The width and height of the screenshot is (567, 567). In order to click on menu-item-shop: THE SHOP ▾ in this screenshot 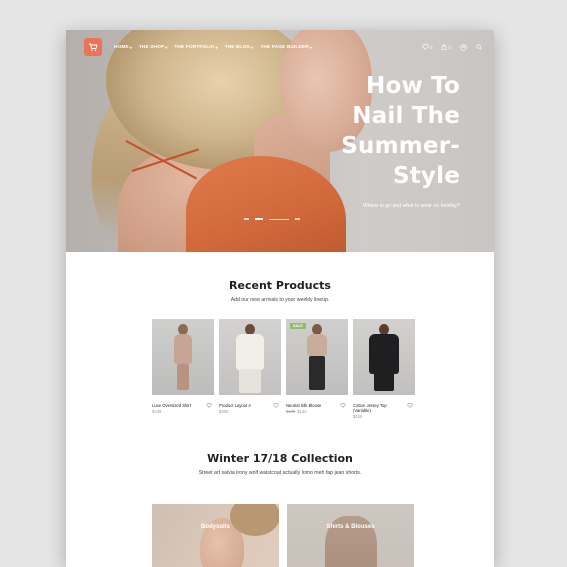, I will do `click(153, 47)`.